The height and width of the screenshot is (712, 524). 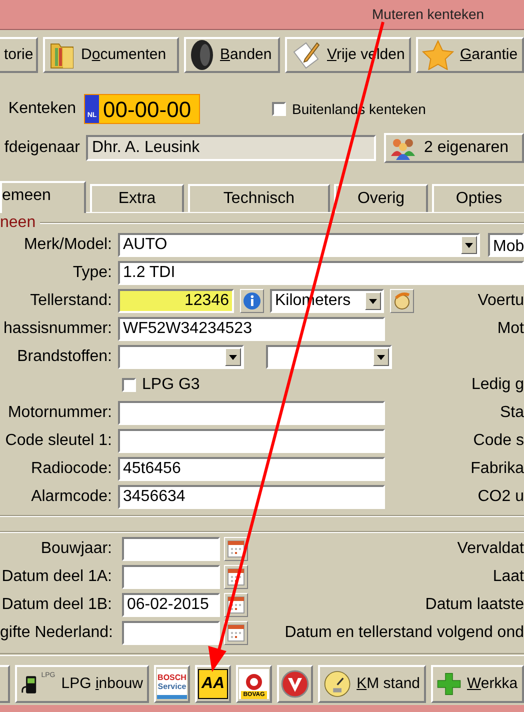 I want to click on toolbar-button: torie, so click(x=19, y=55).